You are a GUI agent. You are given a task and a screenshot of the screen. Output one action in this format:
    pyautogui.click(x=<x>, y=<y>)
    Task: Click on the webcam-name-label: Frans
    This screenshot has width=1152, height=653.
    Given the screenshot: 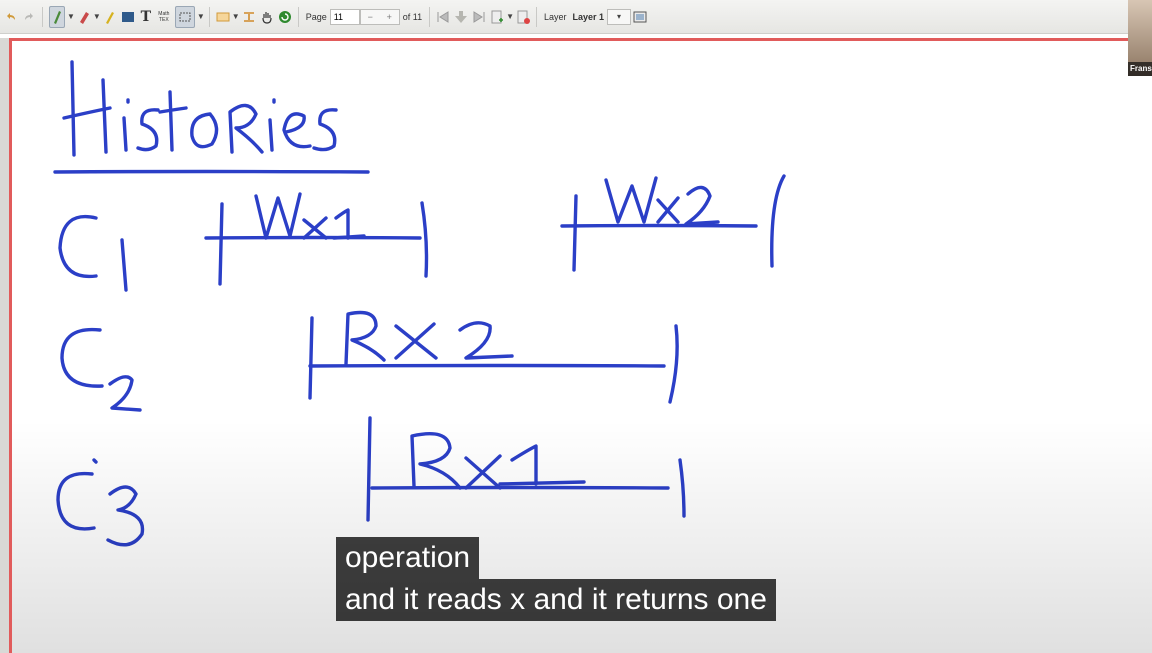 What is the action you would take?
    pyautogui.click(x=1140, y=69)
    